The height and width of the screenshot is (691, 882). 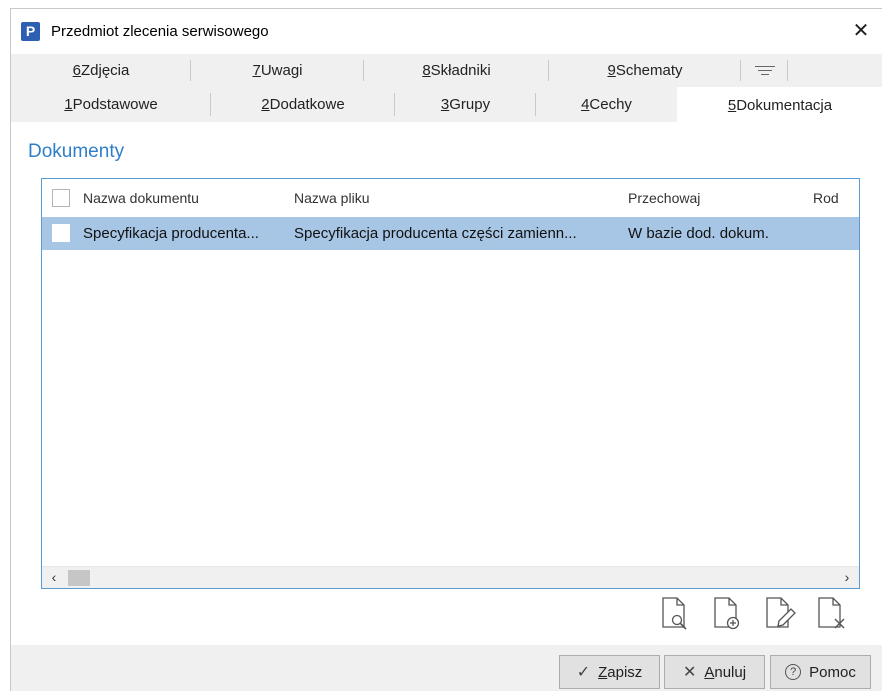 I want to click on tab-hotkey: 4, so click(x=585, y=104).